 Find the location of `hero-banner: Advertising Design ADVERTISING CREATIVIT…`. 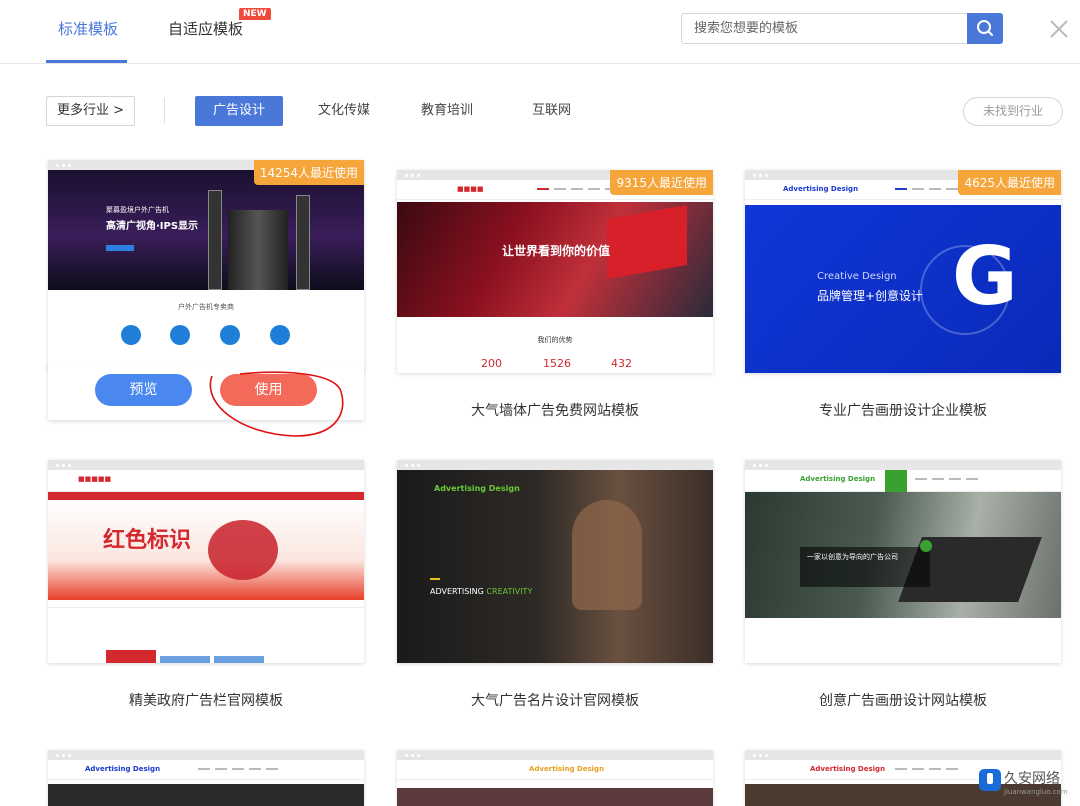

hero-banner: Advertising Design ADVERTISING CREATIVIT… is located at coordinates (555, 566).